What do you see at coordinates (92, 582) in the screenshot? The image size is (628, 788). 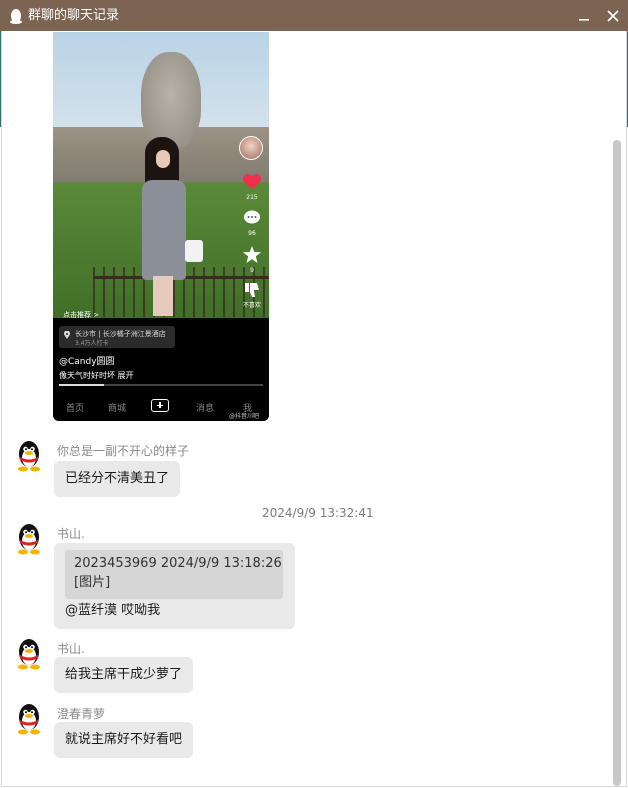 I see `quote-body: [图片]` at bounding box center [92, 582].